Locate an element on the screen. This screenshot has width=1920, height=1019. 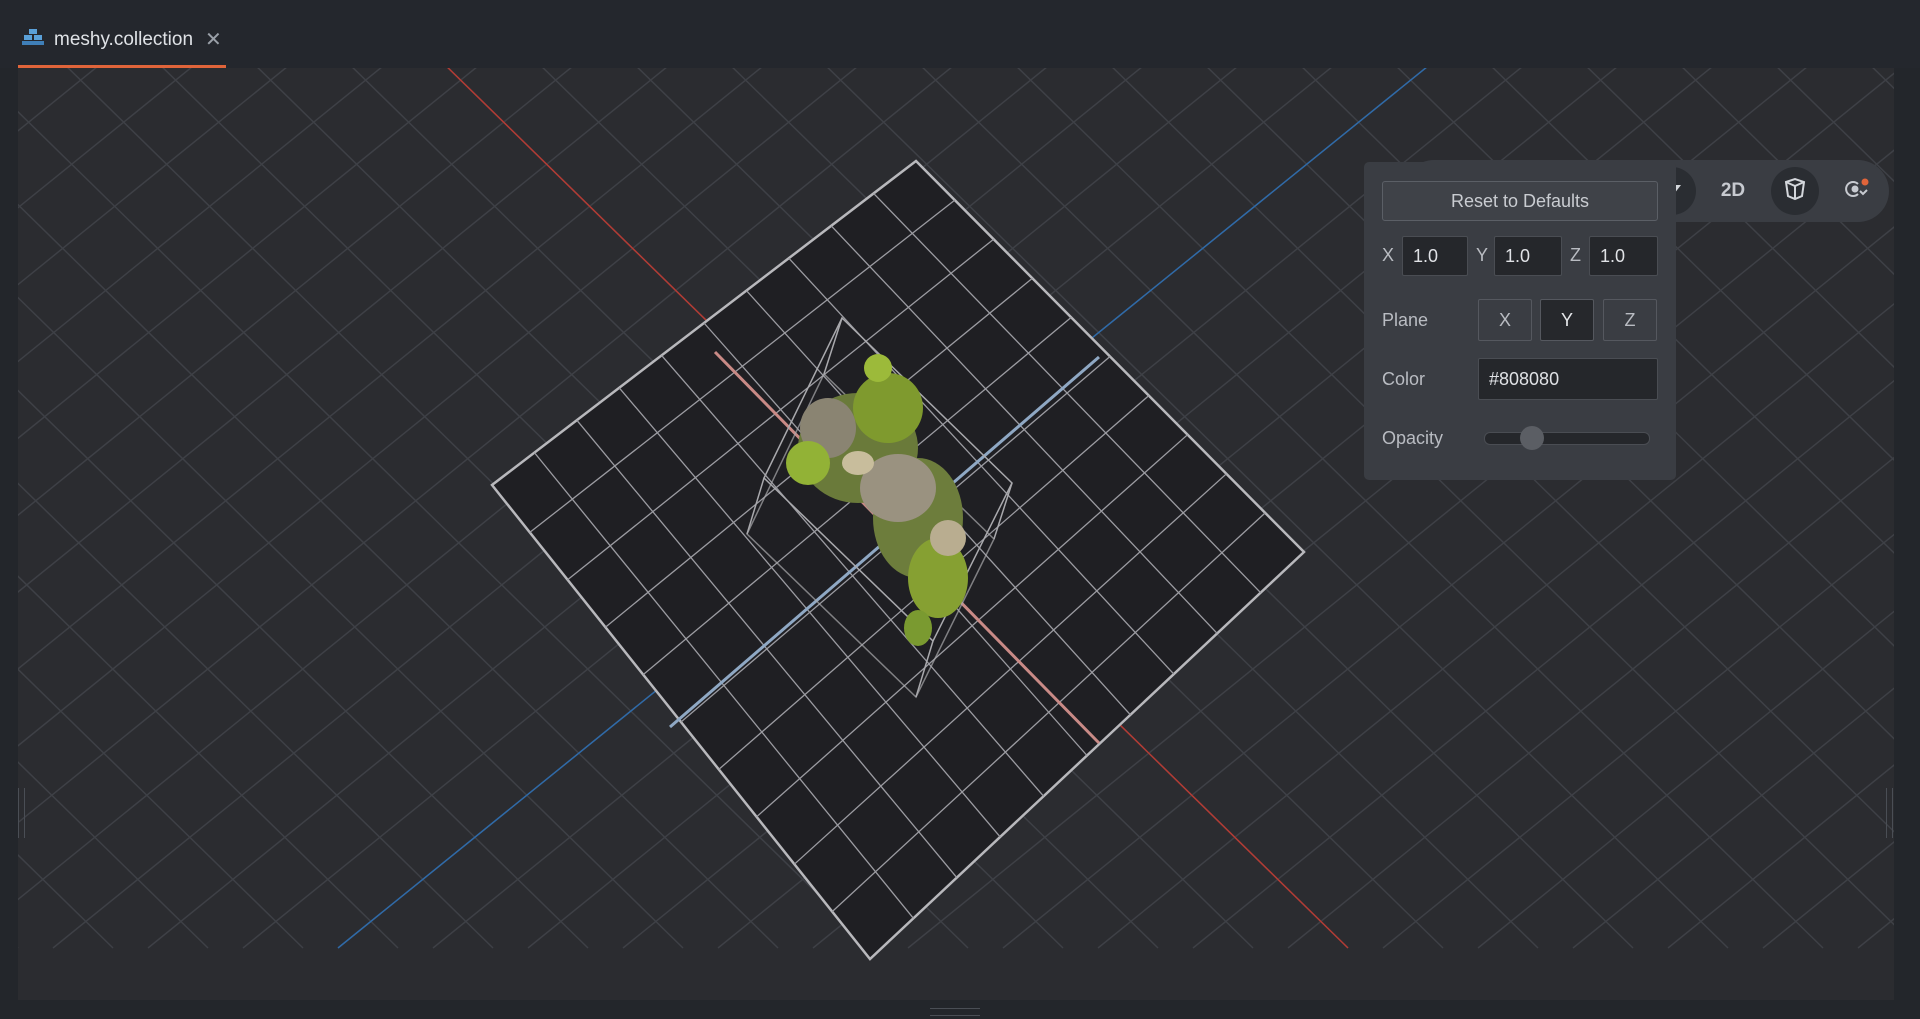
tab-title: meshy.collection is located at coordinates (124, 39).